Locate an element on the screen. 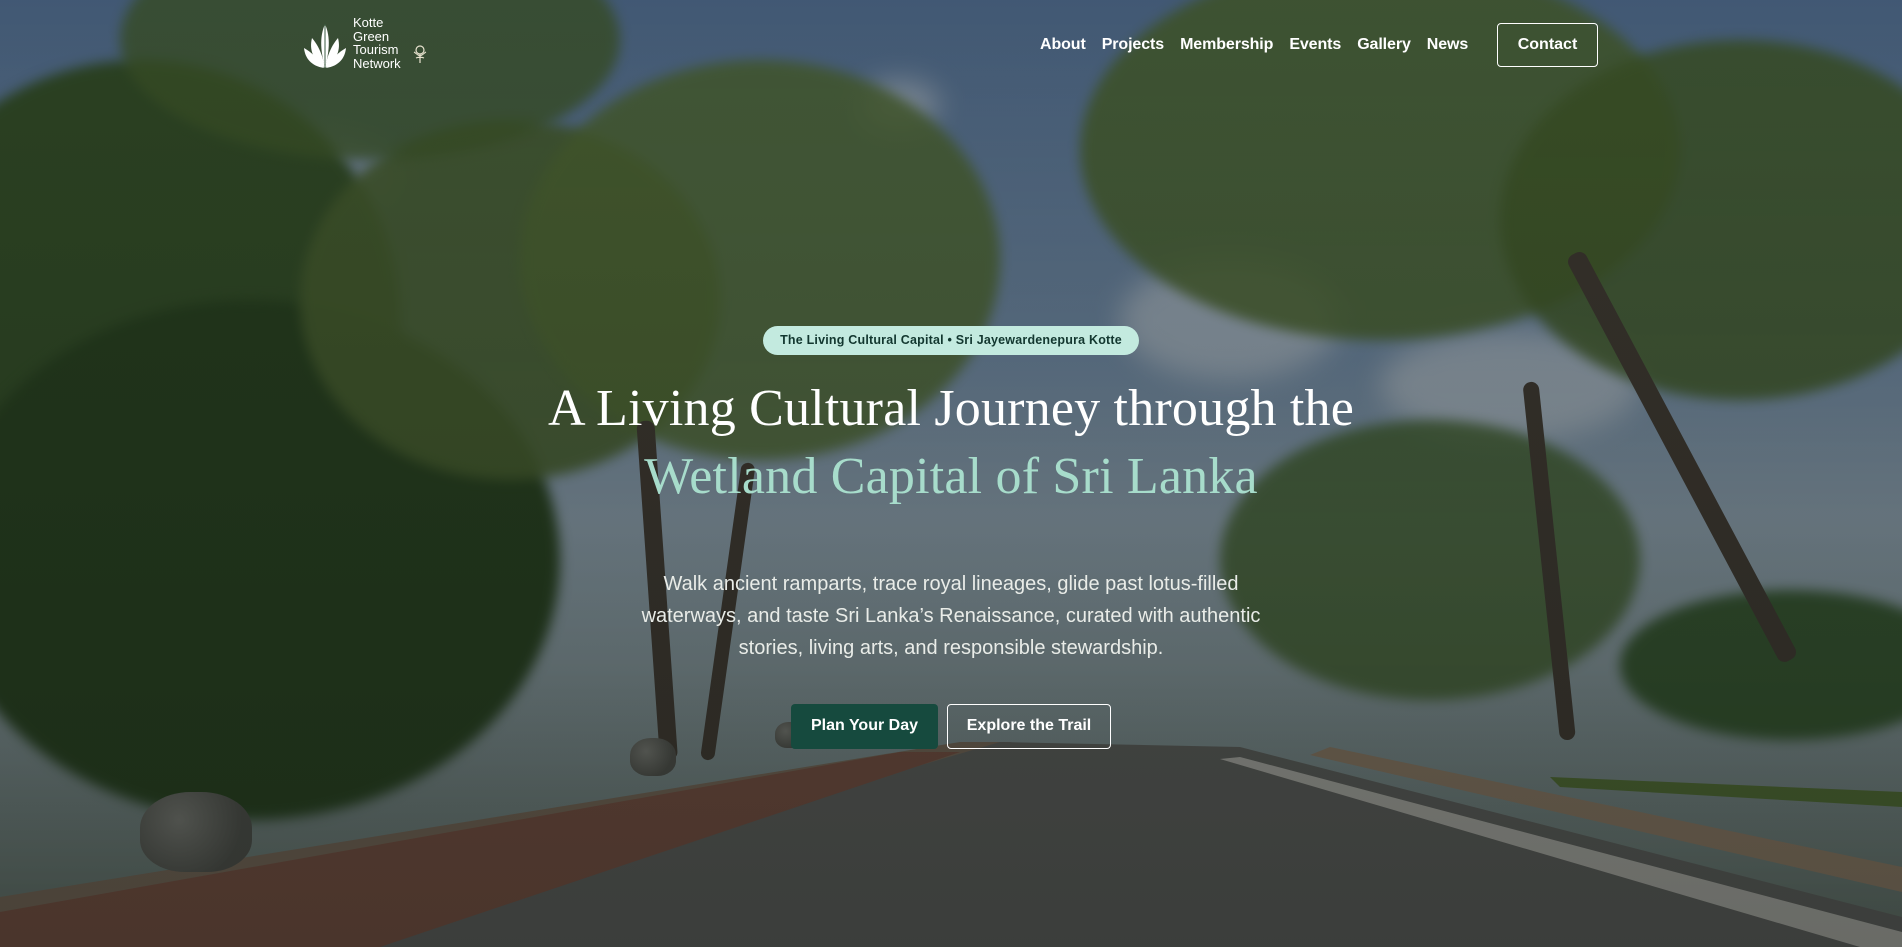 The width and height of the screenshot is (1902, 947). nav-link-news: News is located at coordinates (1448, 45).